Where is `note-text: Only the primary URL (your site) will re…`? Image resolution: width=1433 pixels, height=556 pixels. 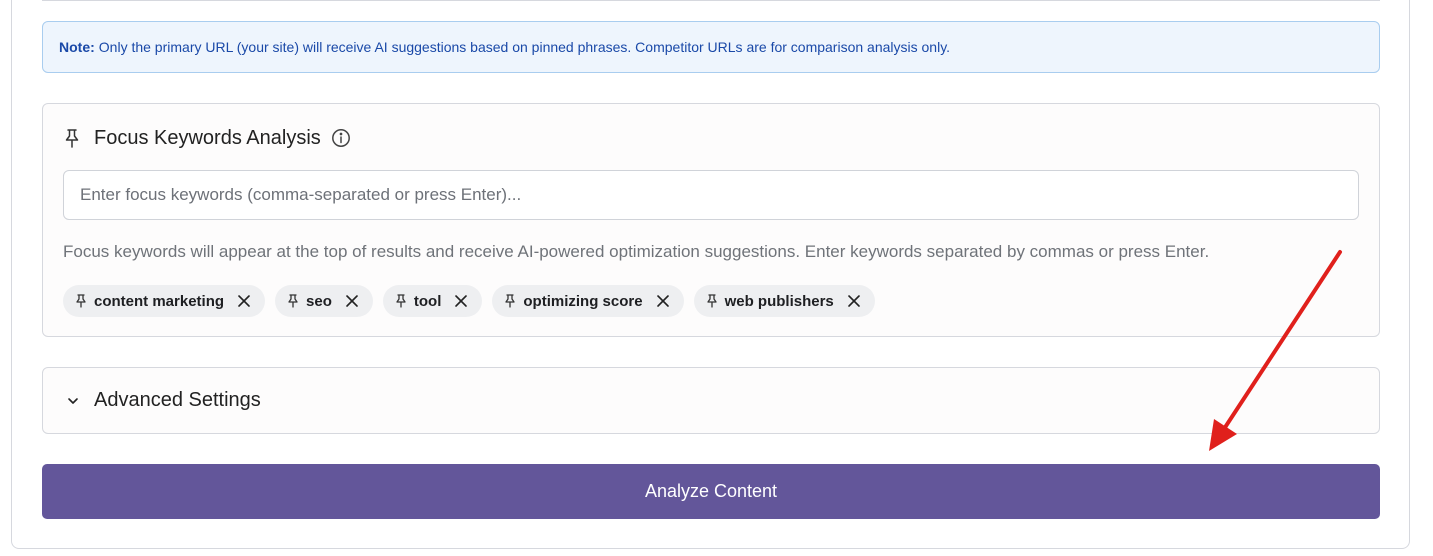
note-text: Only the primary URL (your site) will re… is located at coordinates (524, 47).